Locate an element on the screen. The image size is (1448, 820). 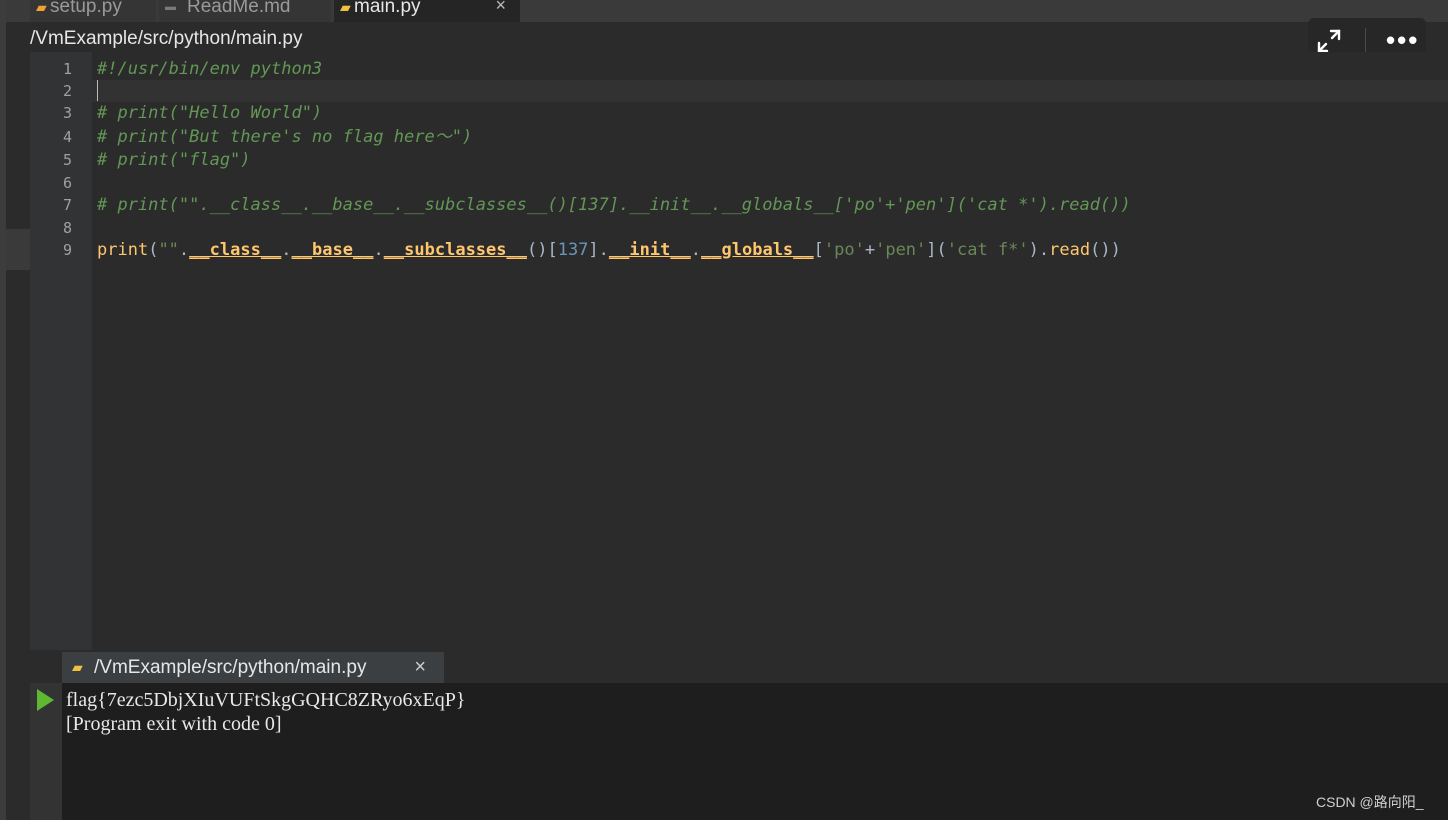
code-token: + is located at coordinates (870, 250).